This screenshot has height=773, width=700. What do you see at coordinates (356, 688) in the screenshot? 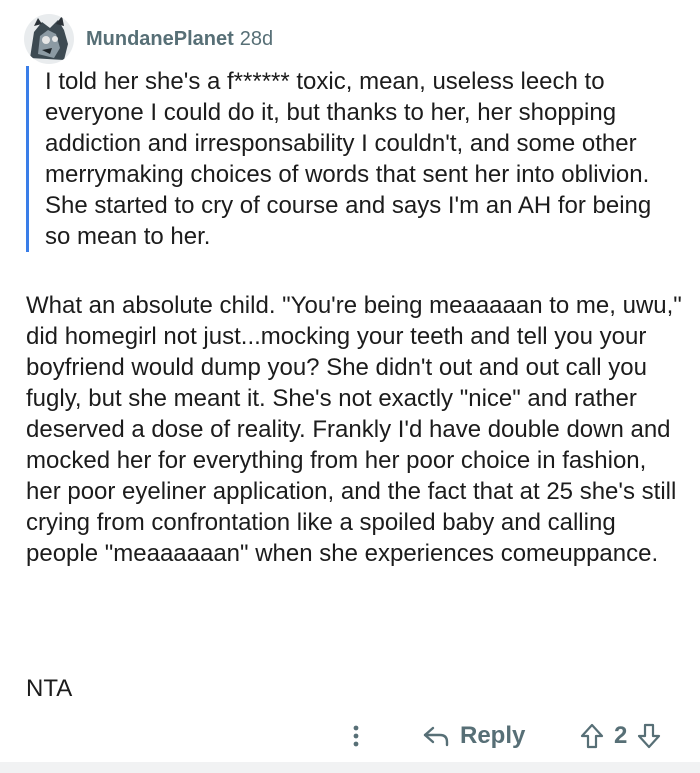
I see `comment-paragraph: NTA` at bounding box center [356, 688].